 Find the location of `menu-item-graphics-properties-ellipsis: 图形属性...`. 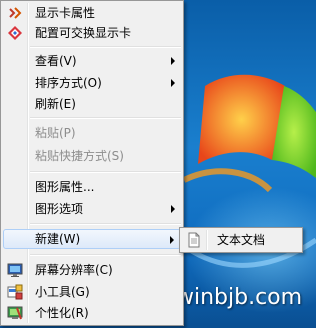

menu-item-graphics-properties-ellipsis: 图形属性... is located at coordinates (92, 187).